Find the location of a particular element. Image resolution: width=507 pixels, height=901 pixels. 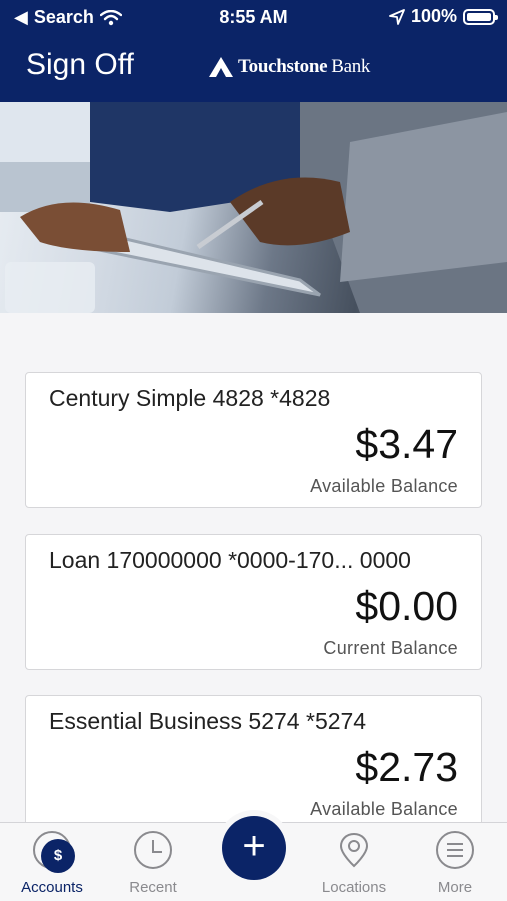

app-header: Sign Off Touchstone Bank is located at coordinates (253, 68).